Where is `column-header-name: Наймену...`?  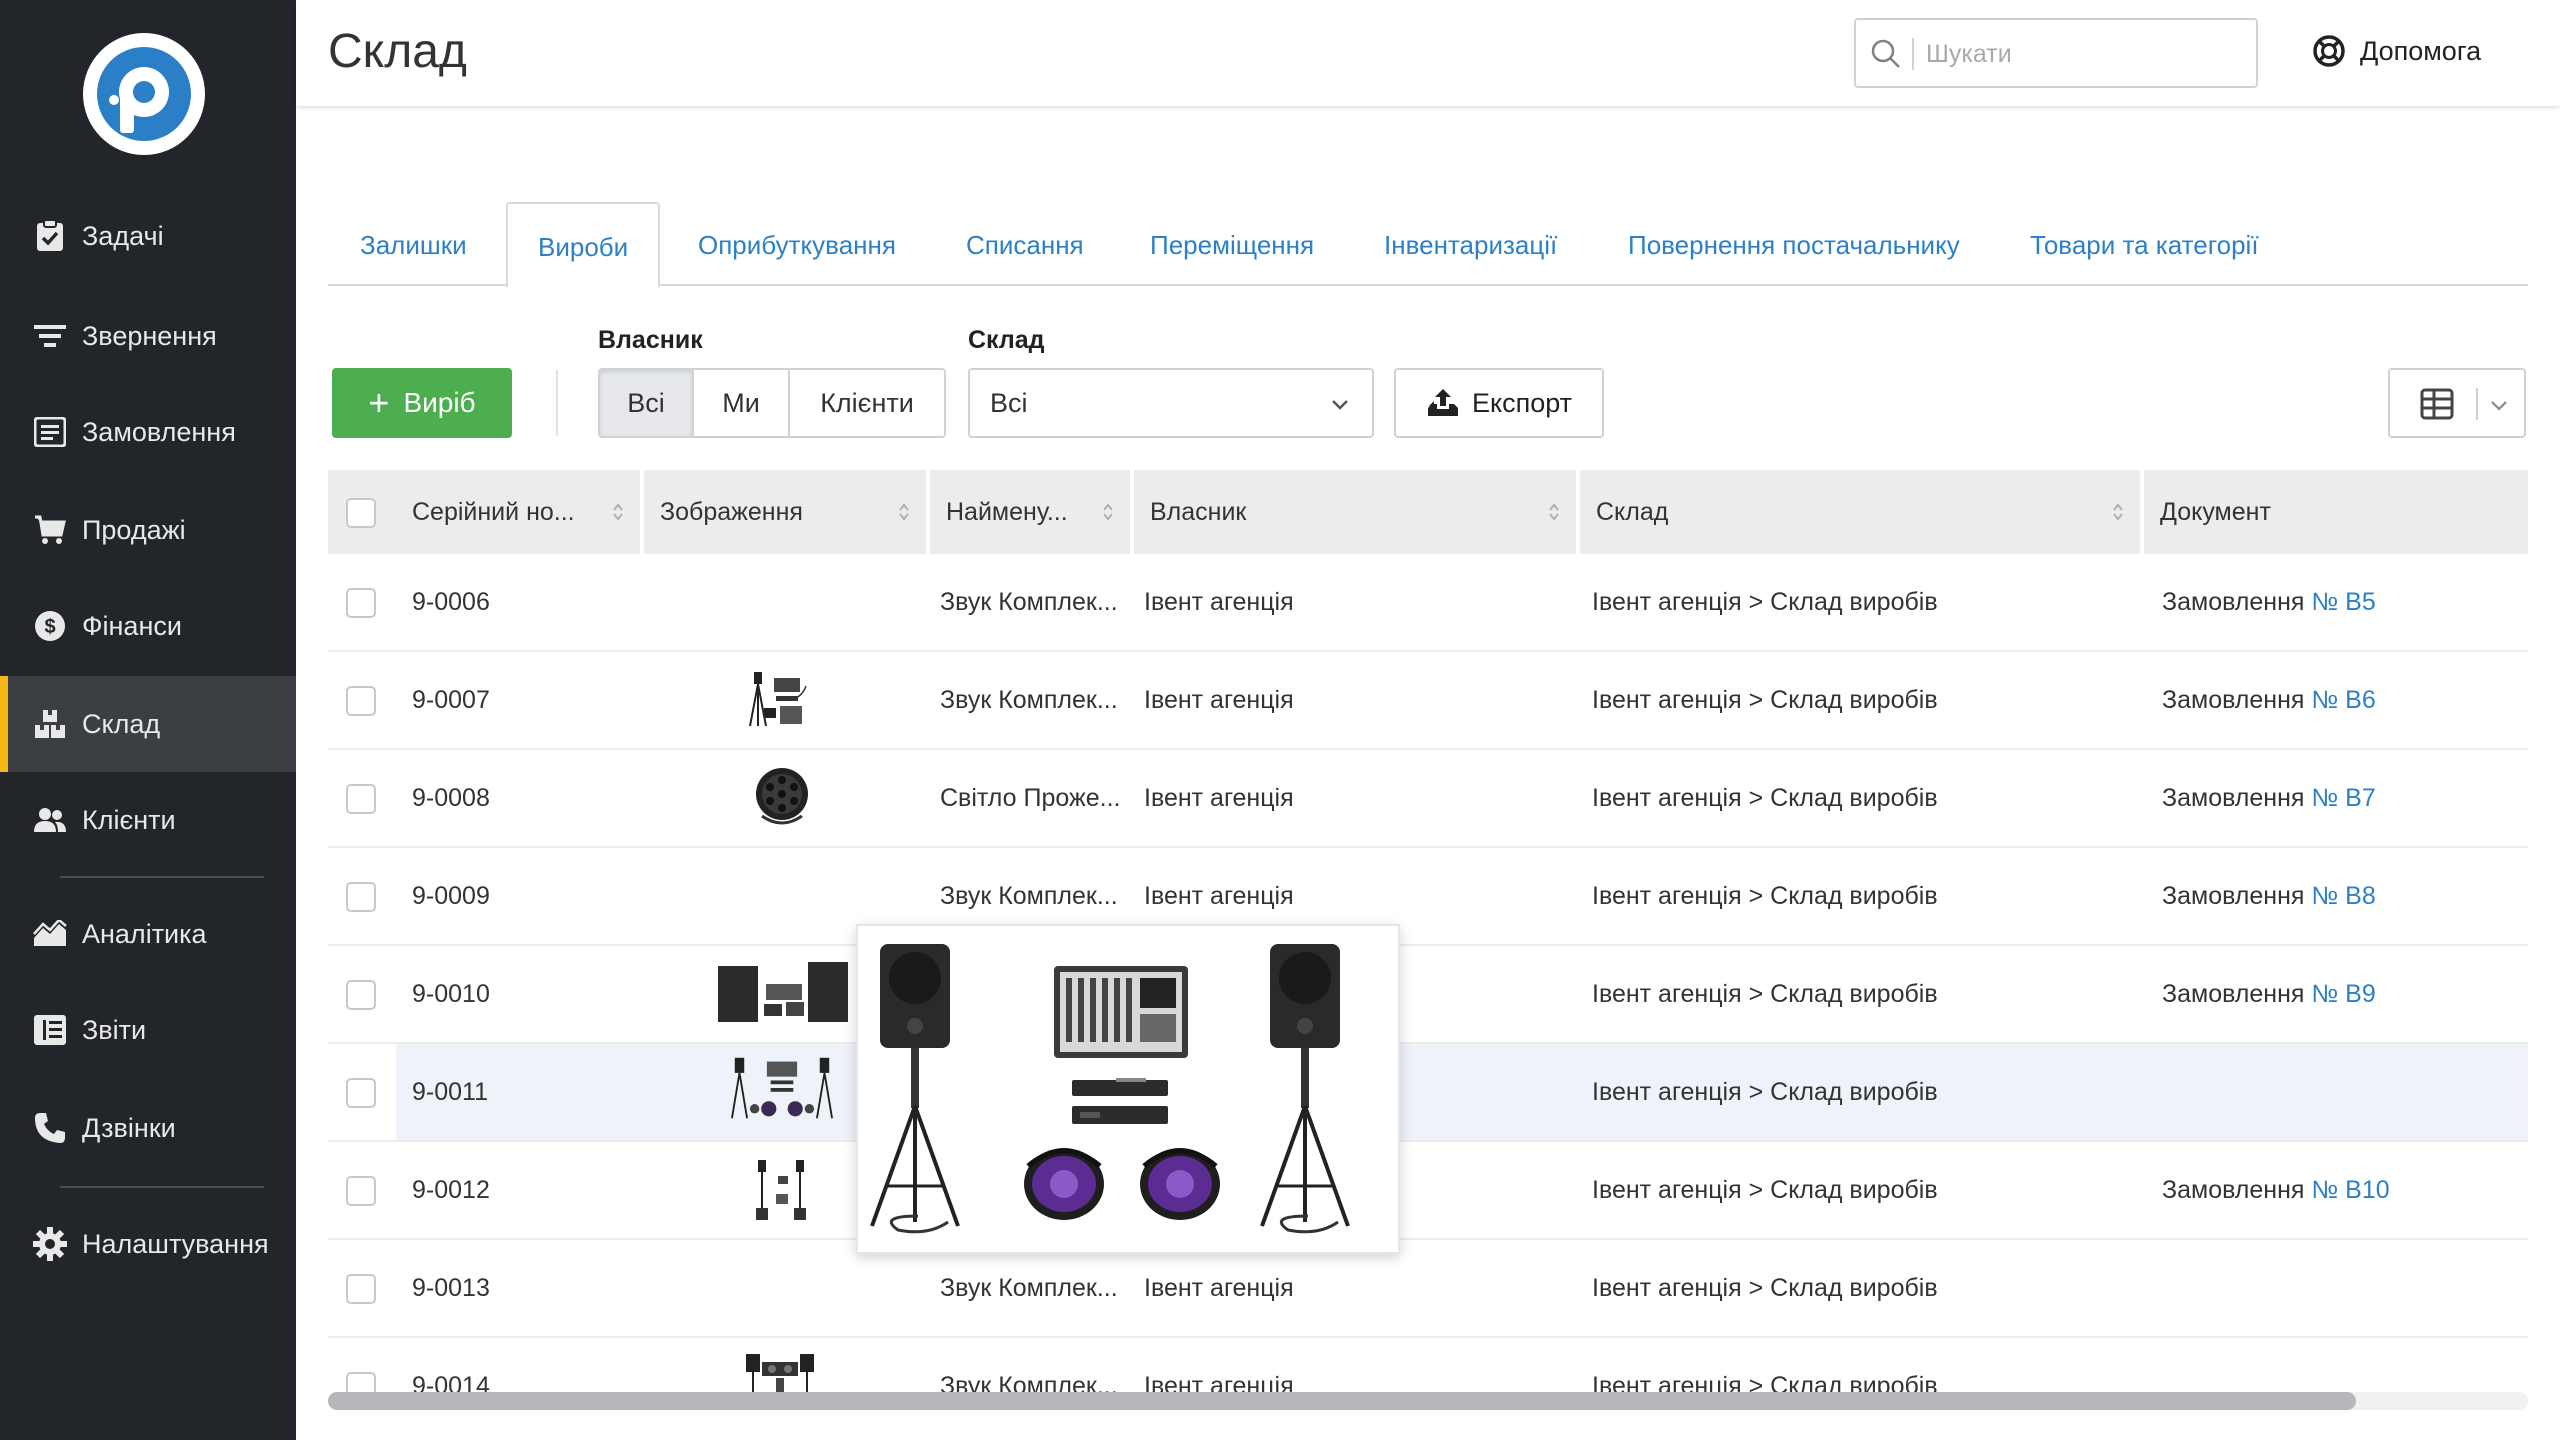 column-header-name: Наймену... is located at coordinates (1030, 512).